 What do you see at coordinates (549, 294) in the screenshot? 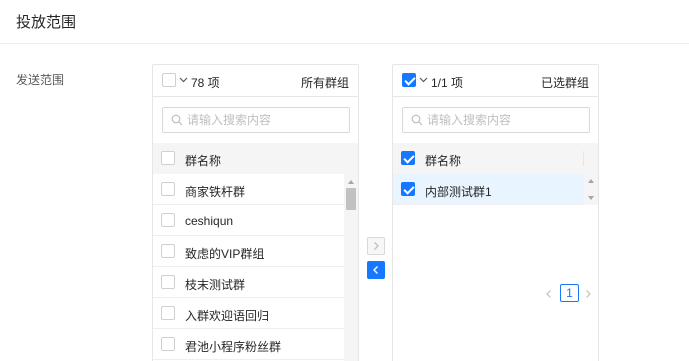
I see `chevron-left-icon` at bounding box center [549, 294].